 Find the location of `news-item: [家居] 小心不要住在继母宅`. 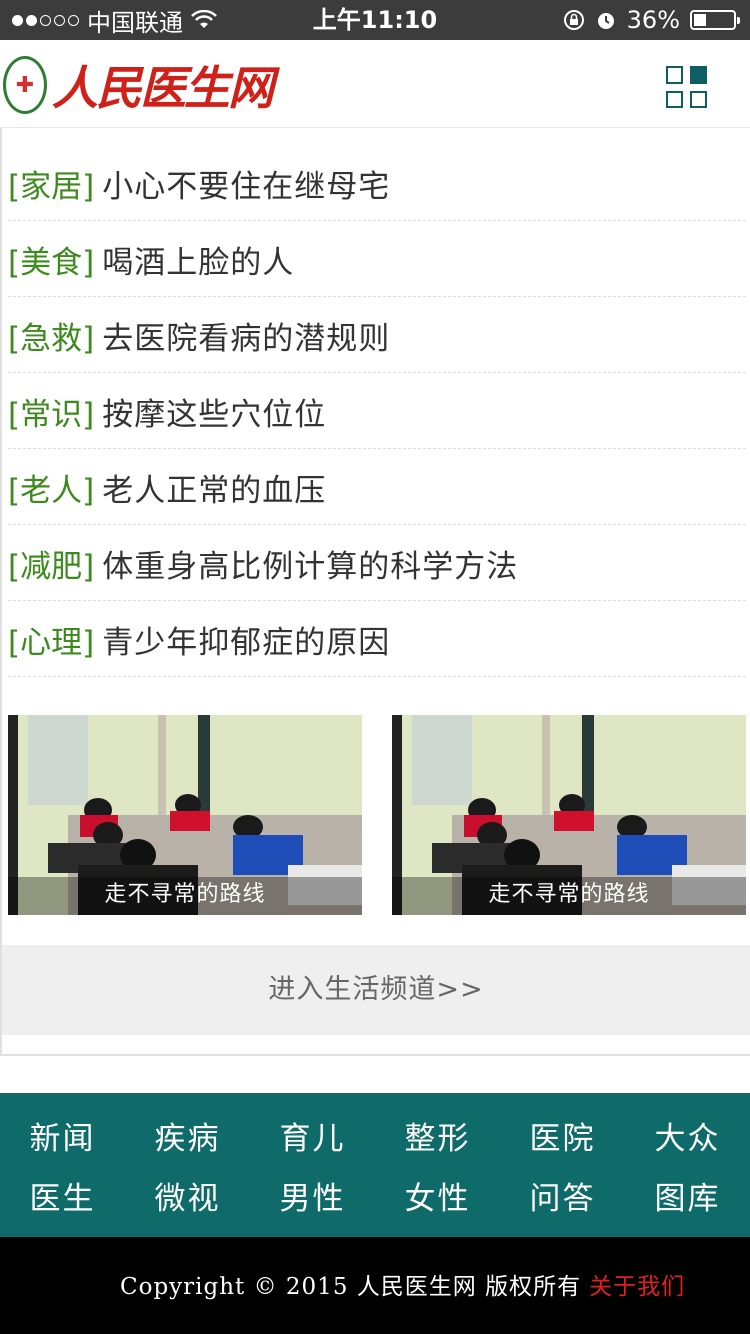

news-item: [家居] 小心不要住在继母宅 is located at coordinates (377, 183).